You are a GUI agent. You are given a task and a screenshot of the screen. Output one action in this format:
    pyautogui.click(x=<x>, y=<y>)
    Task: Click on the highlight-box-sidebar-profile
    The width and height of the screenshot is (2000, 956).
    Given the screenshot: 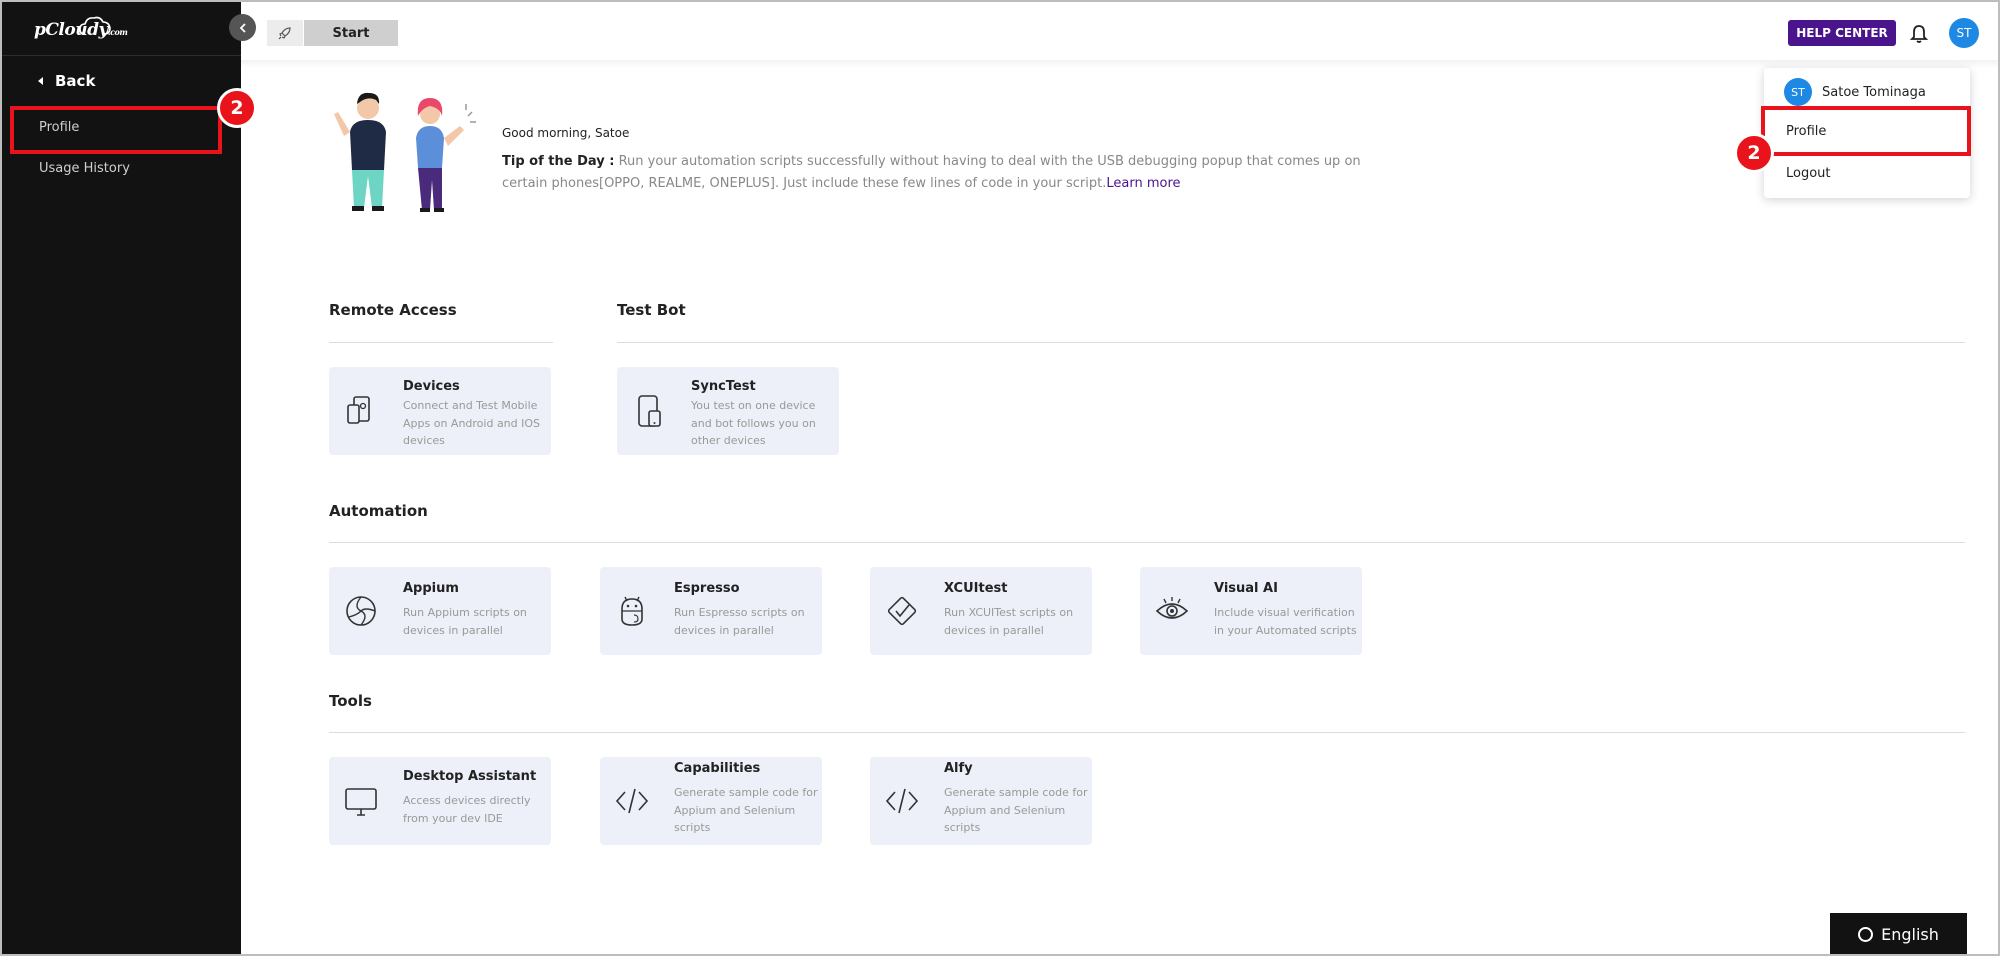 What is the action you would take?
    pyautogui.click(x=116, y=130)
    